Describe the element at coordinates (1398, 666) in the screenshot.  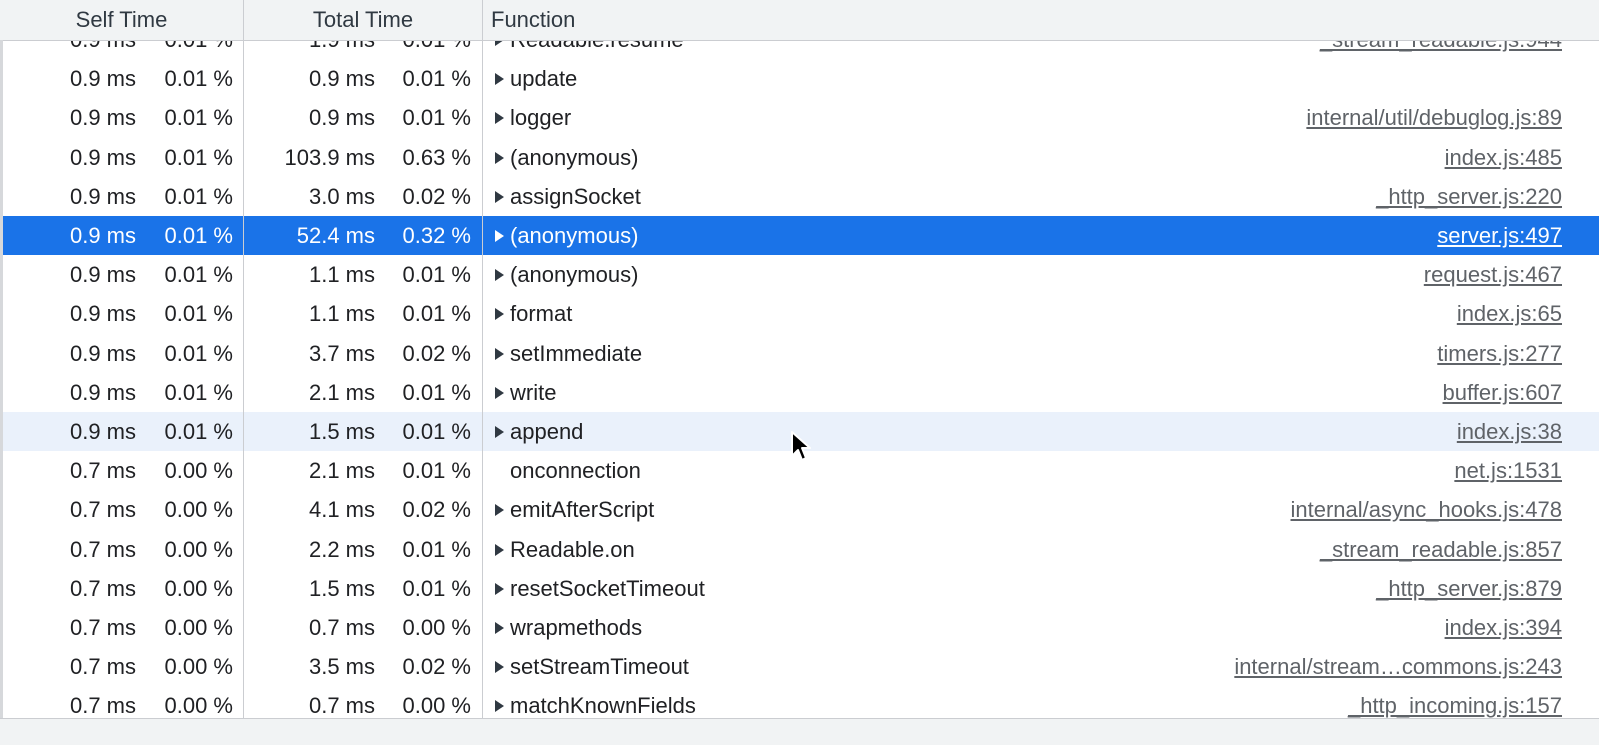
I see `source-link: internal/stream…commons.js:243` at that location.